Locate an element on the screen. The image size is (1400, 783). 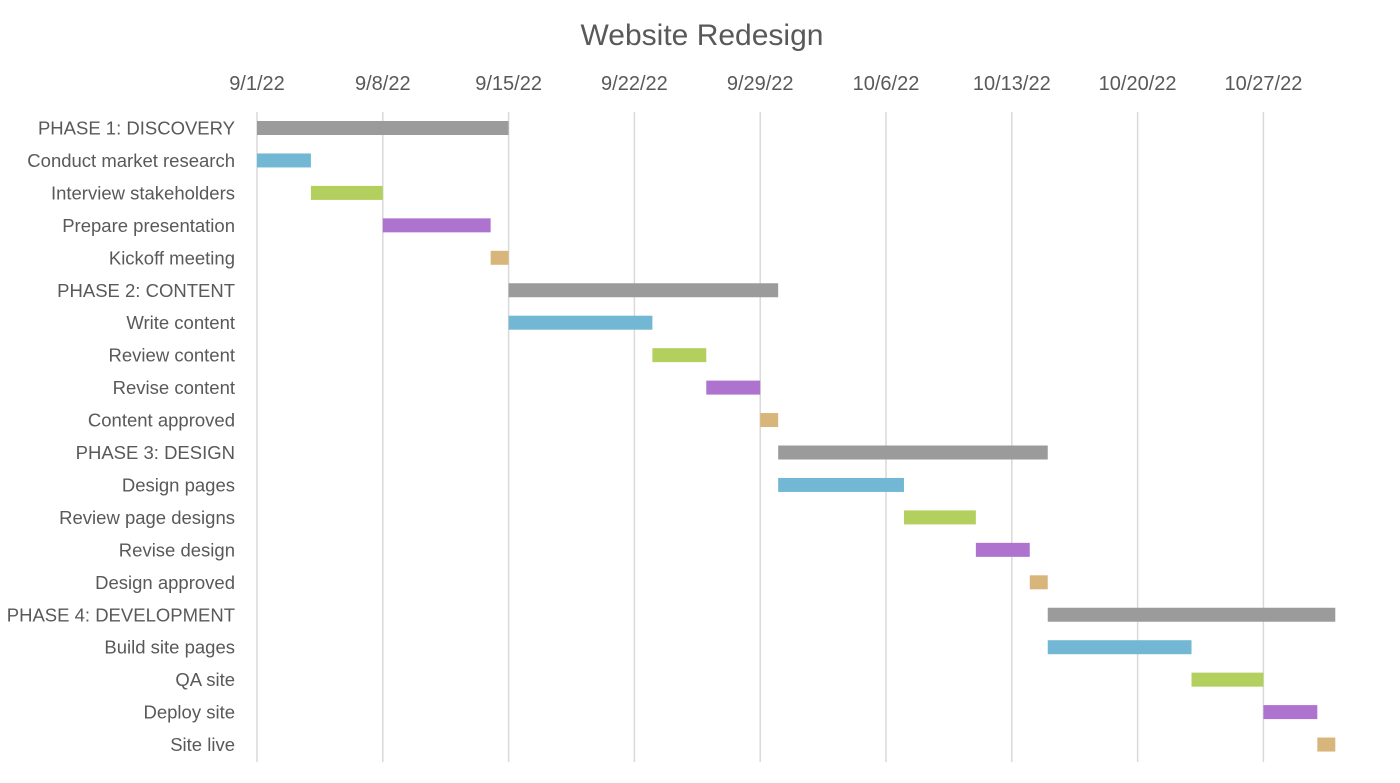
task-label: Content approved is located at coordinates (161, 420).